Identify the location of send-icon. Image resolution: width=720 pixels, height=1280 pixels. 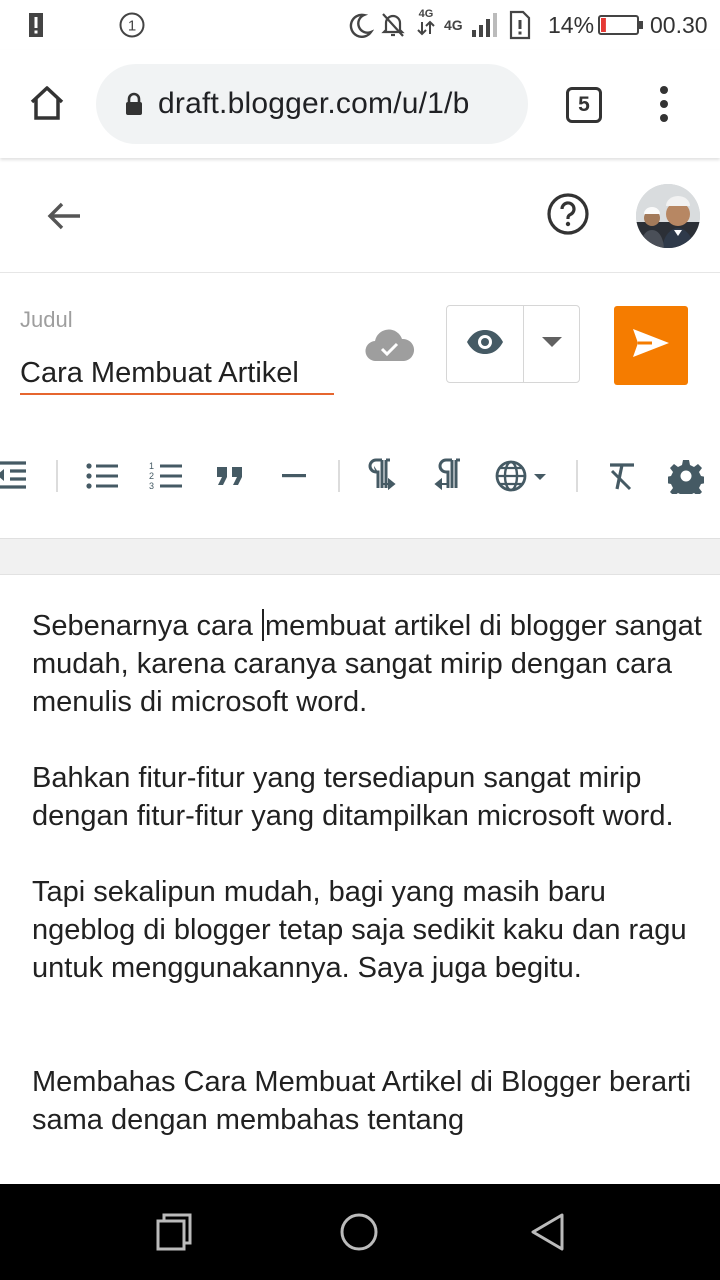
(651, 345).